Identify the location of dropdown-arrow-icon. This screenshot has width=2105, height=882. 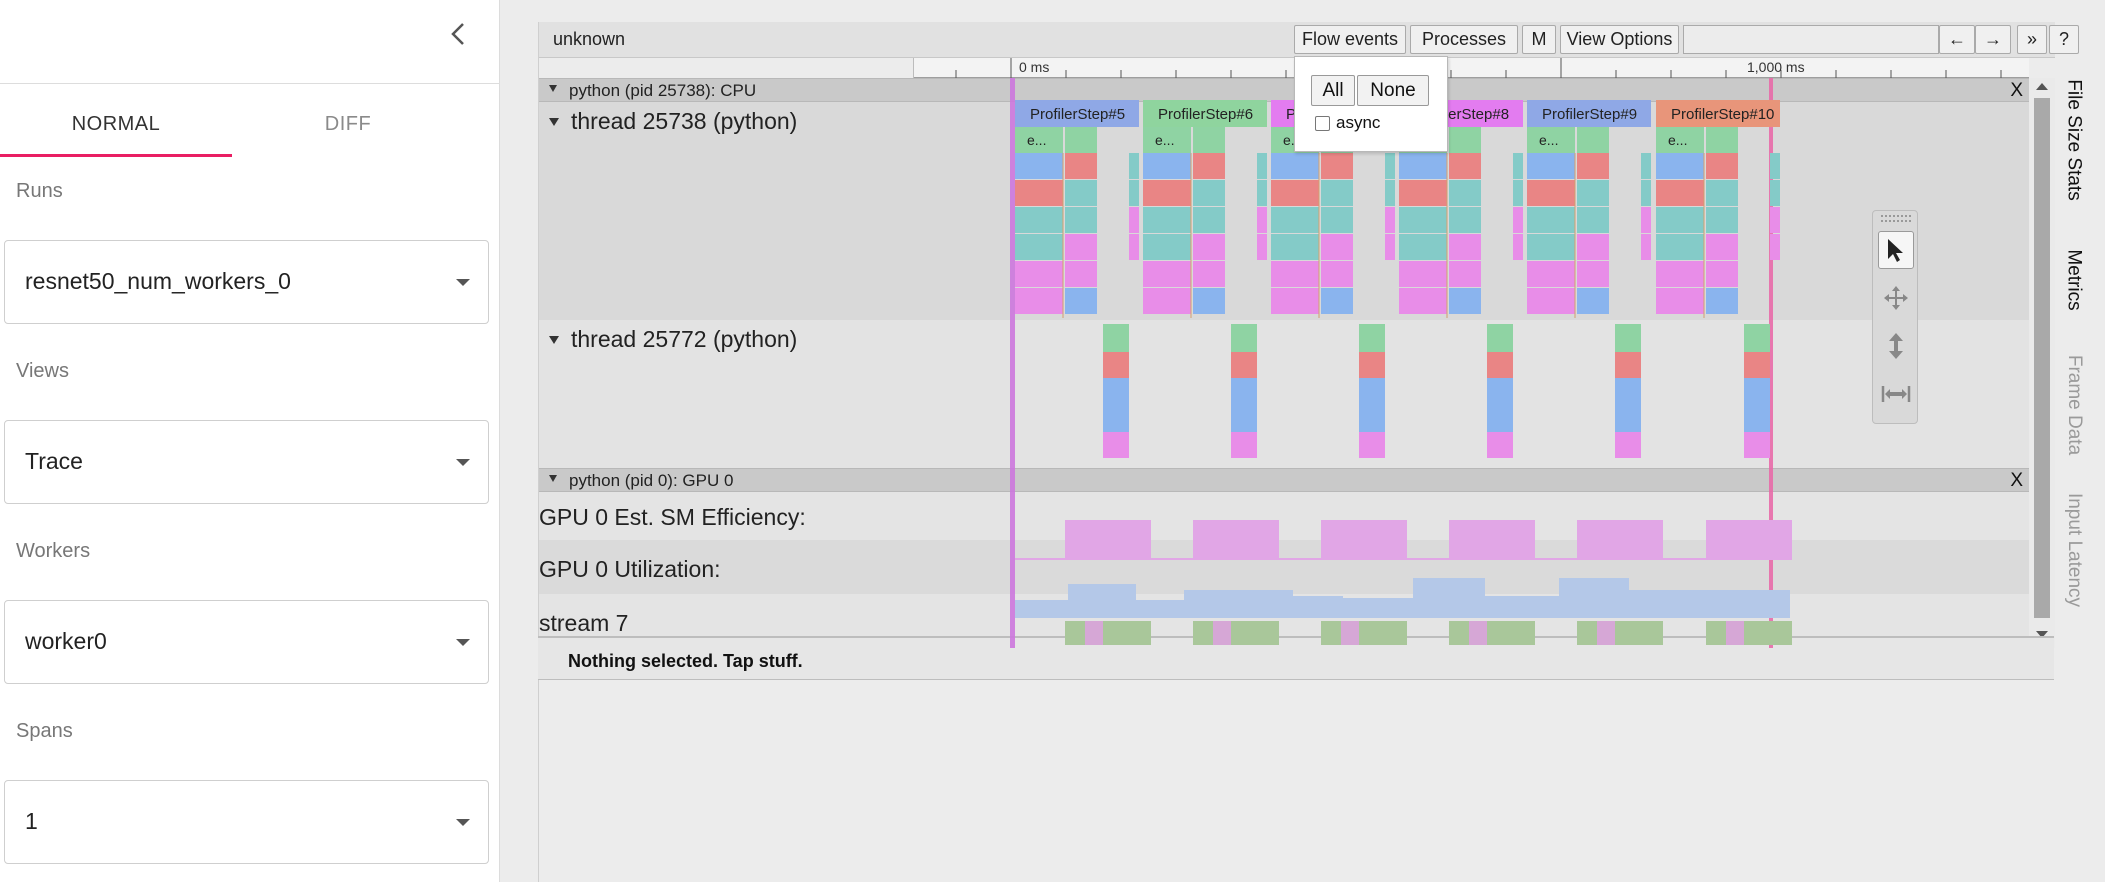
(463, 642).